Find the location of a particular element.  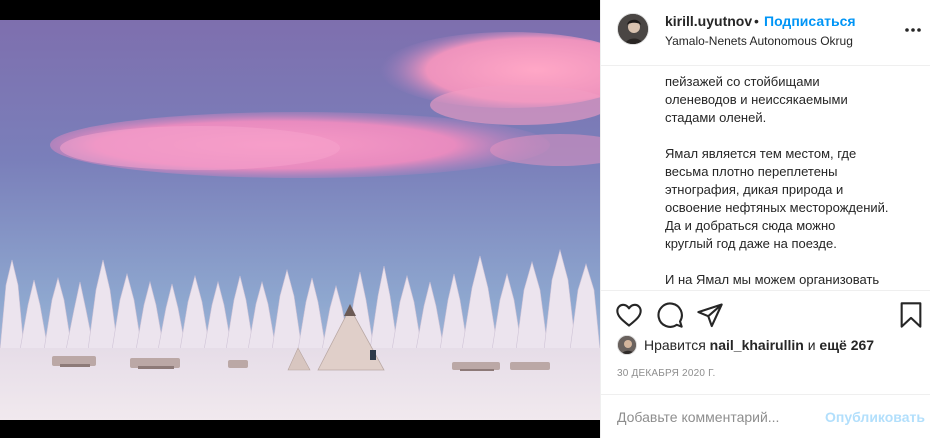

post-actions is located at coordinates (765, 310).